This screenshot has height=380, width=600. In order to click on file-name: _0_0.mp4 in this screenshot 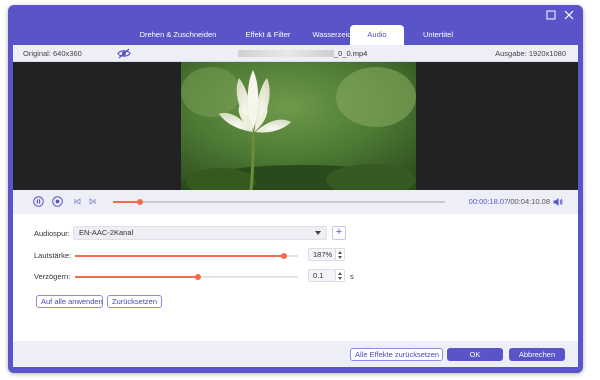, I will do `click(303, 53)`.